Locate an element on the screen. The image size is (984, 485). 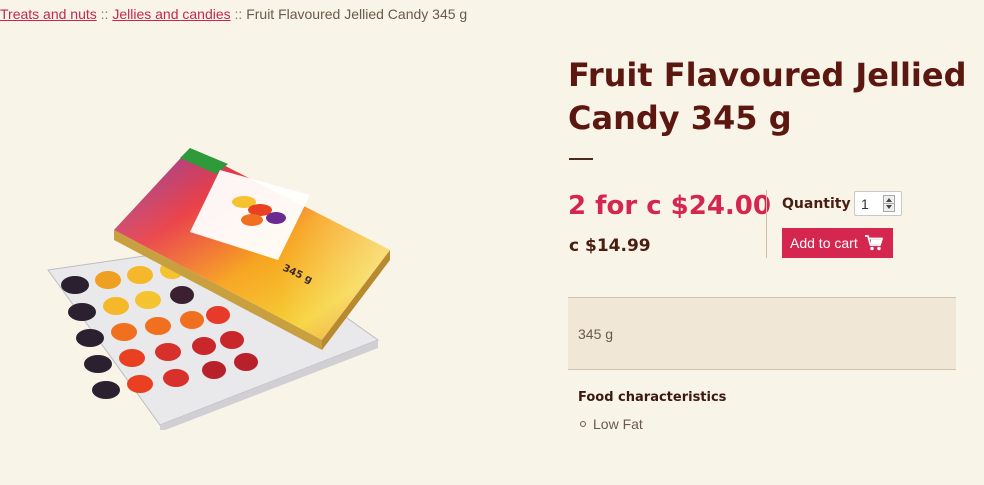
price-divider is located at coordinates (766, 224).